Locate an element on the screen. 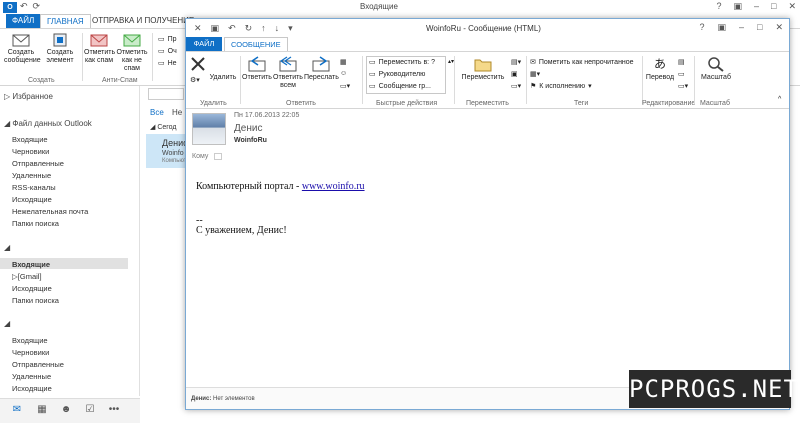  down-arrow-icon: ↓ is located at coordinates (277, 28).